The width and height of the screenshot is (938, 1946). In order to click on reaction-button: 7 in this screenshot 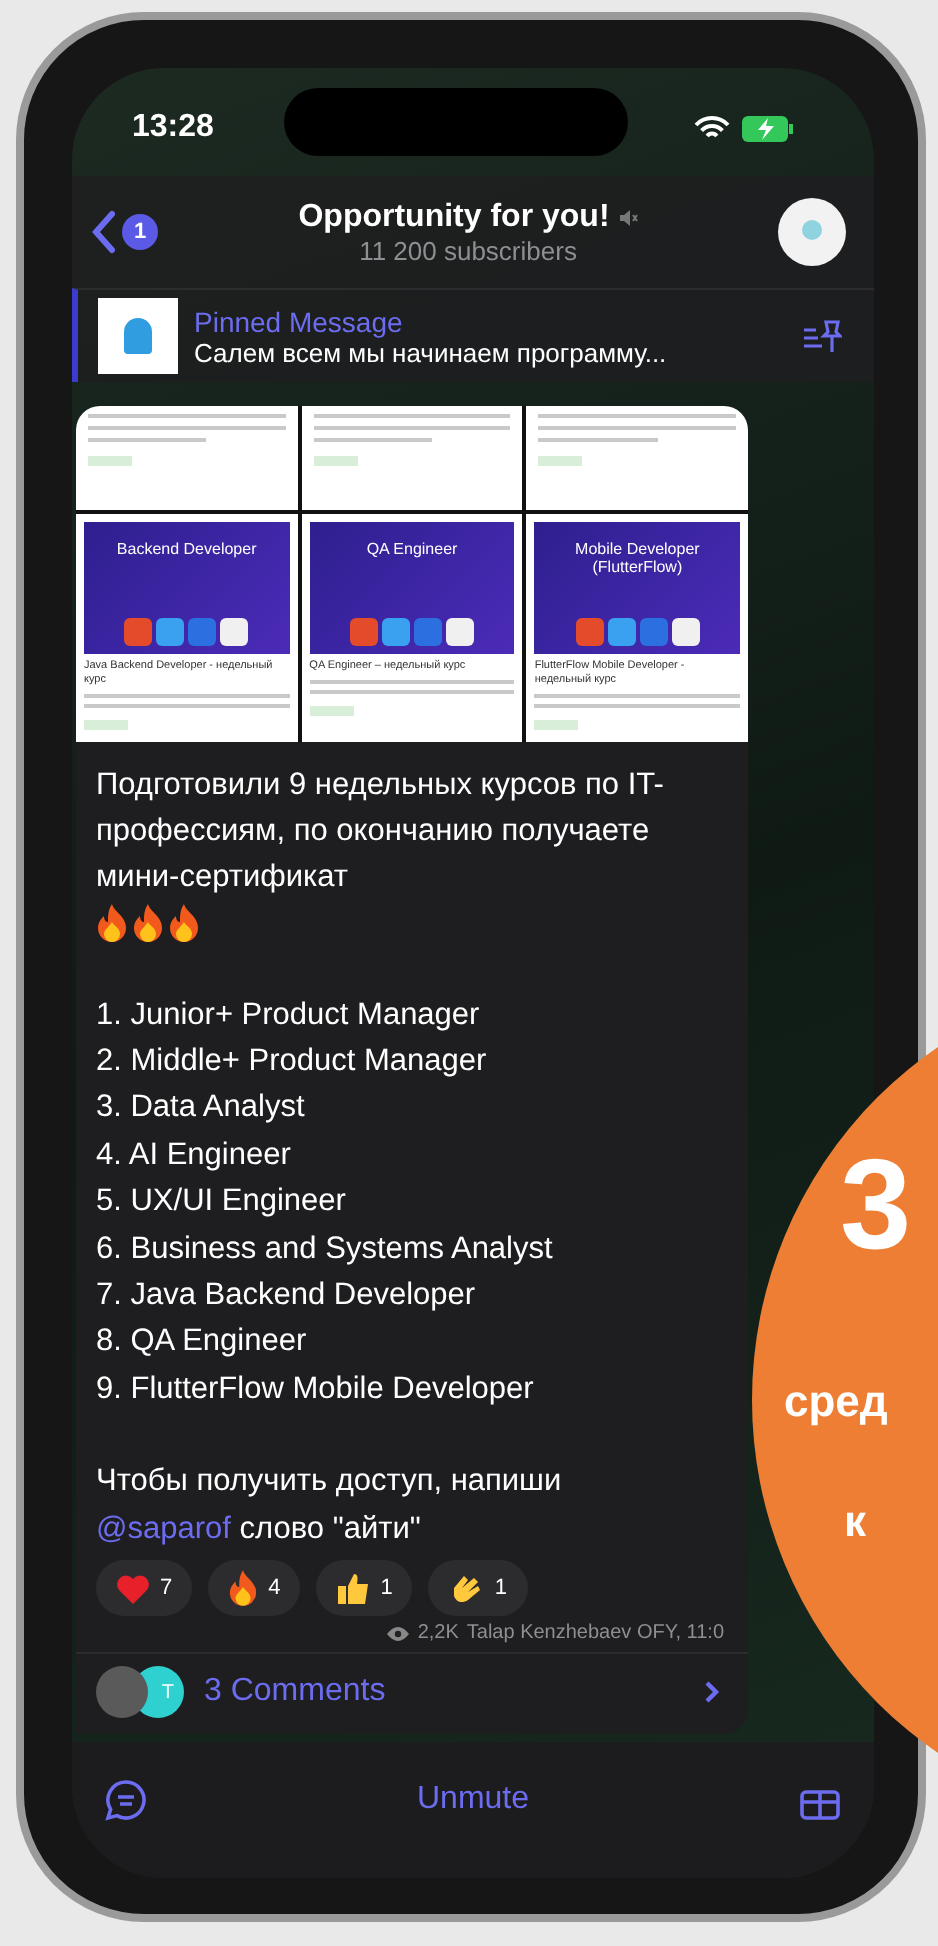, I will do `click(144, 1588)`.